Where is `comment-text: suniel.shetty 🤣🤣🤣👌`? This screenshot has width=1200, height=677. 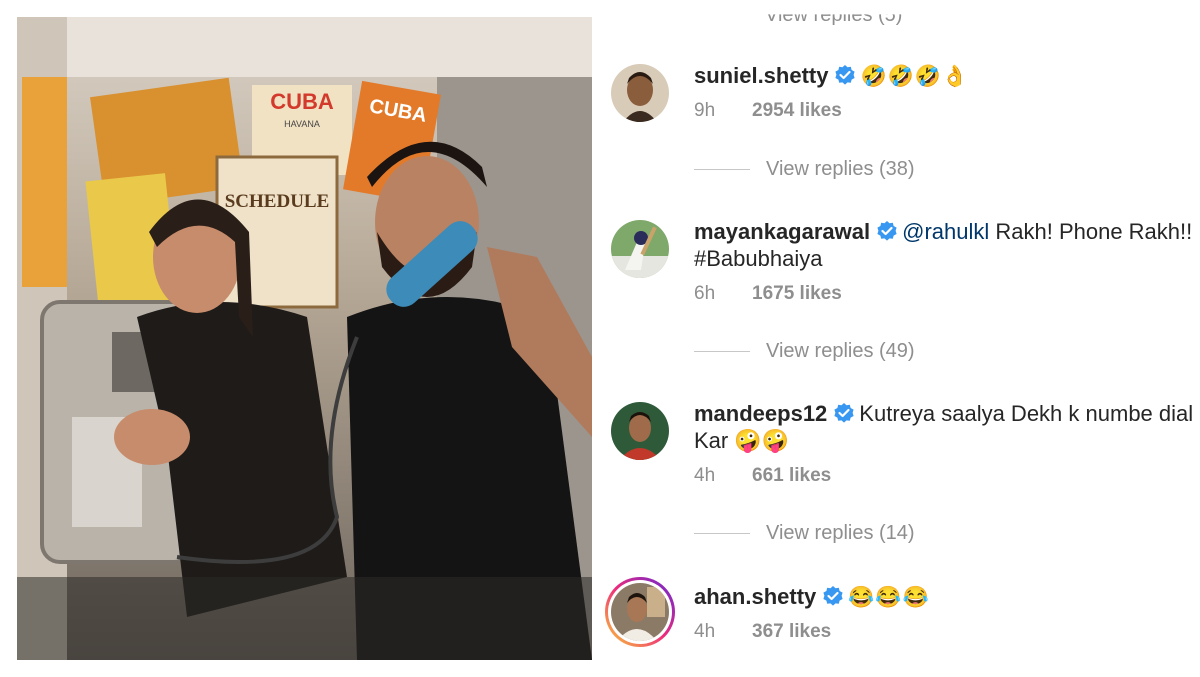 comment-text: suniel.shetty 🤣🤣🤣👌 is located at coordinates (947, 76).